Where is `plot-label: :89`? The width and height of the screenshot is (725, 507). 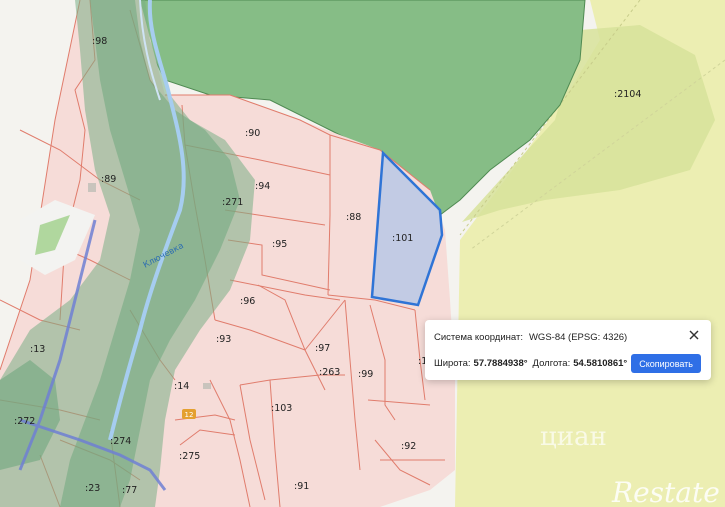 plot-label: :89 is located at coordinates (108, 179).